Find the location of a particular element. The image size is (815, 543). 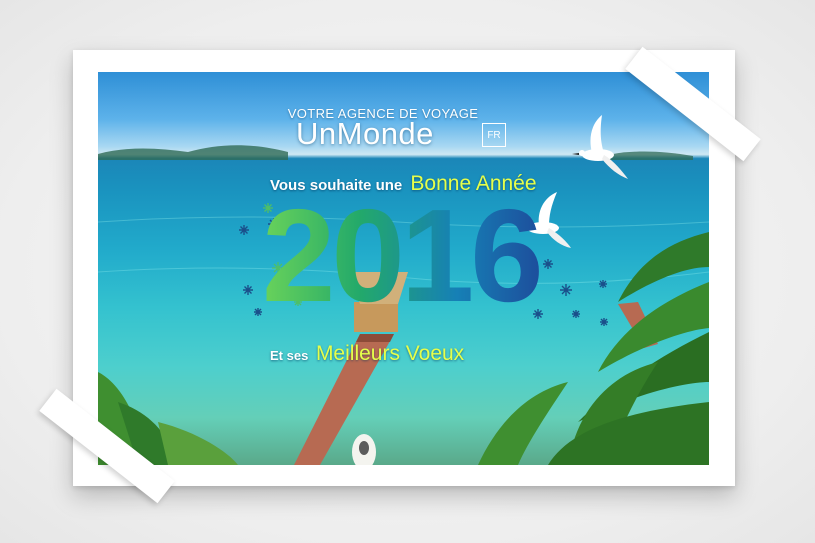

greeting-line-2-highlight: Meilleurs Voeux is located at coordinates (390, 353).